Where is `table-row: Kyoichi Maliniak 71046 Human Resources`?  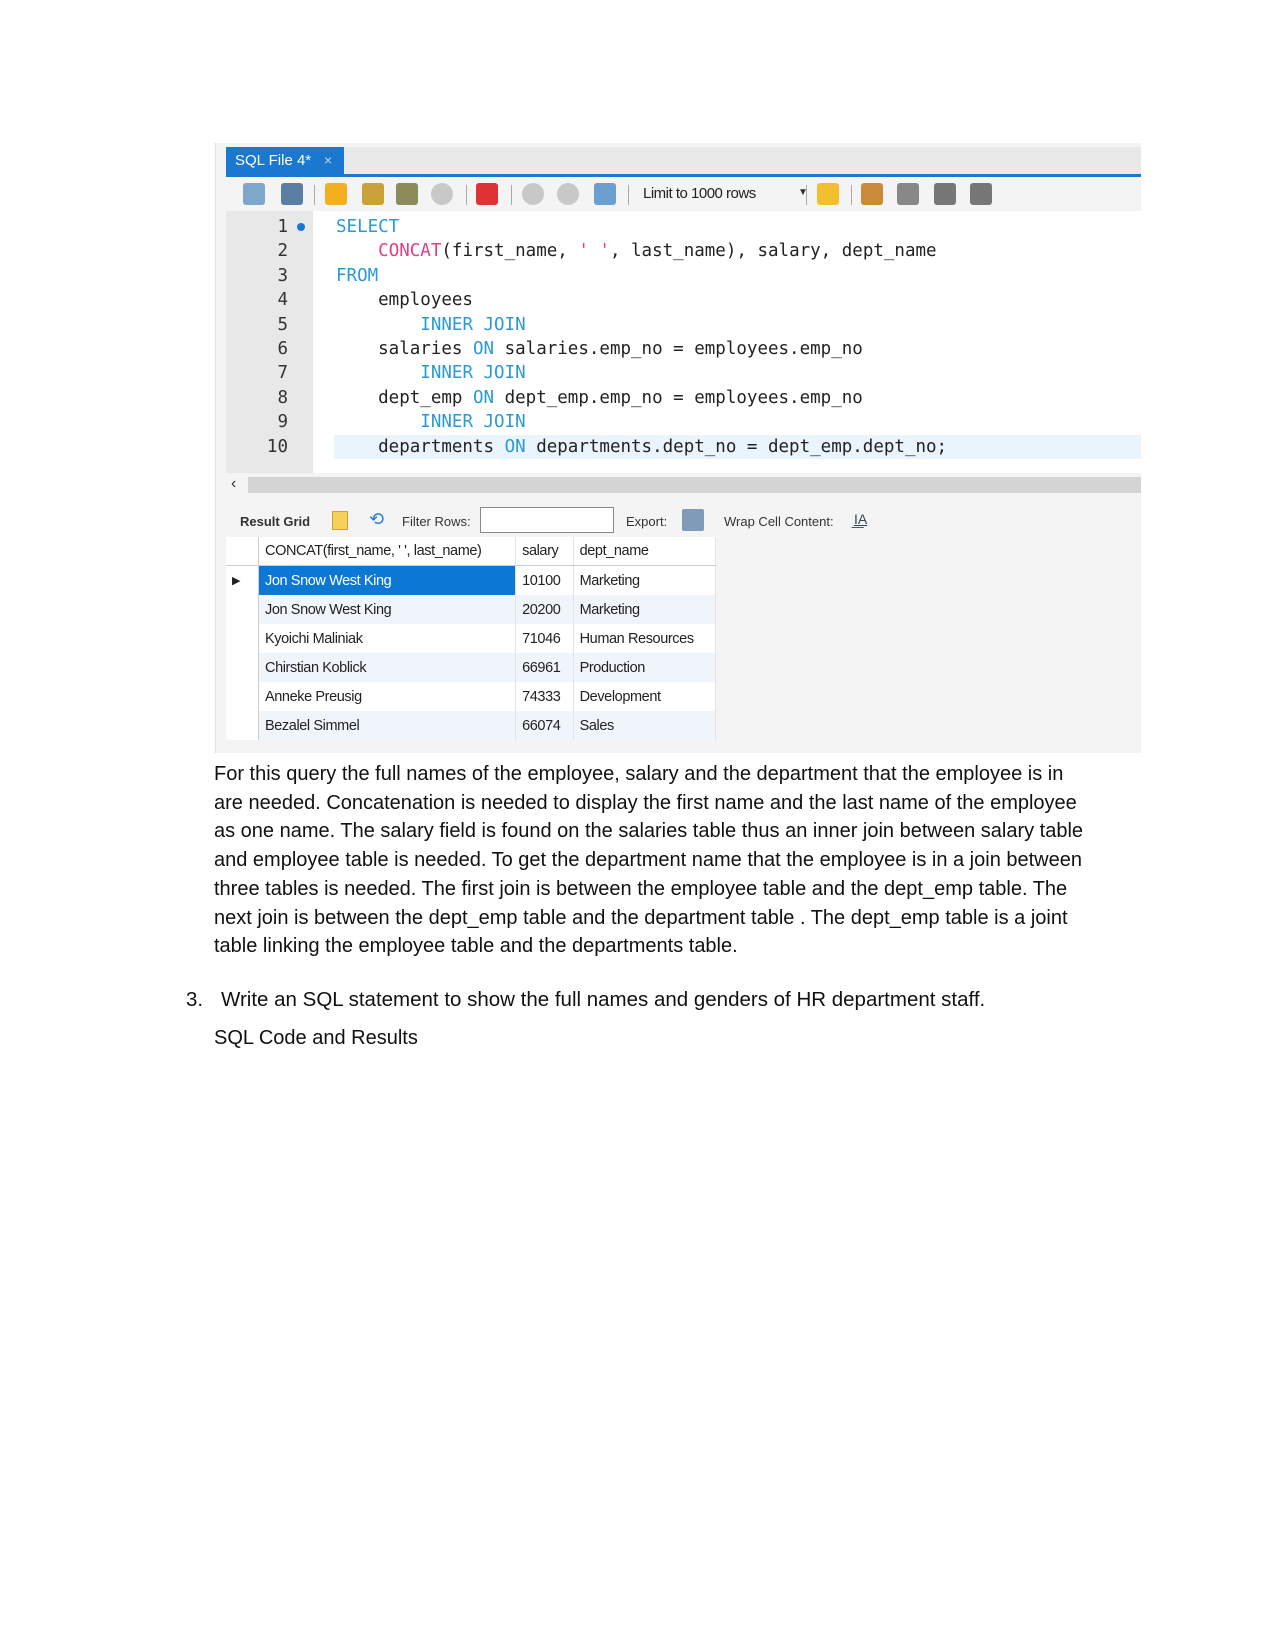
table-row: Kyoichi Maliniak 71046 Human Resources is located at coordinates (471, 638).